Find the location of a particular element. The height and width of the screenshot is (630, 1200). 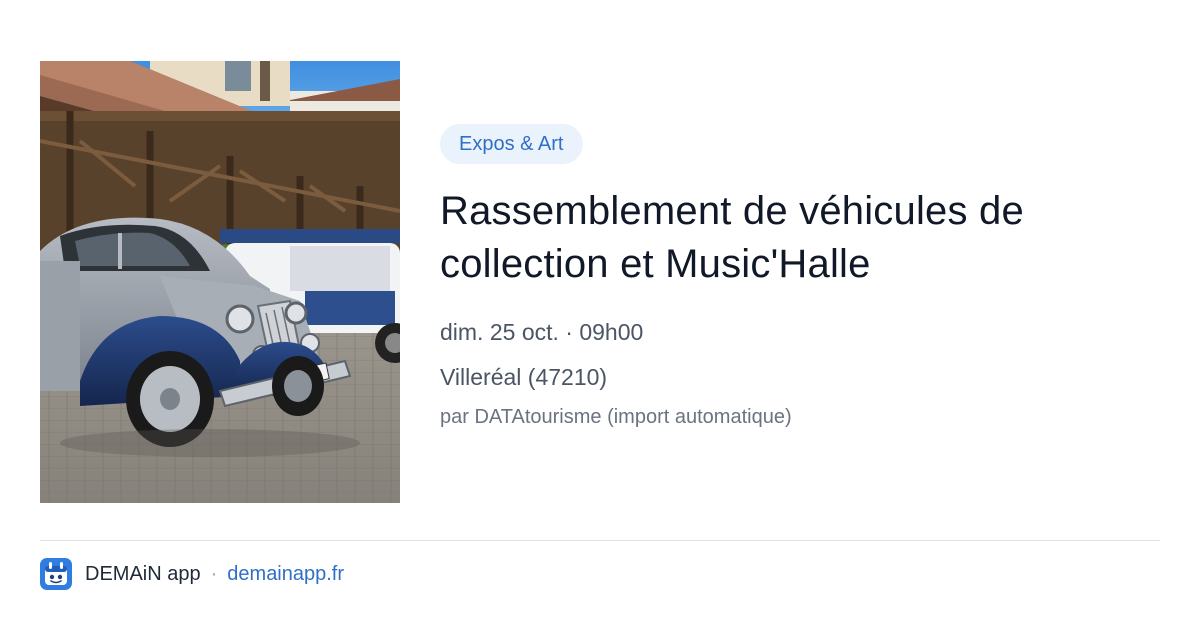

footer-divider is located at coordinates (600, 540).